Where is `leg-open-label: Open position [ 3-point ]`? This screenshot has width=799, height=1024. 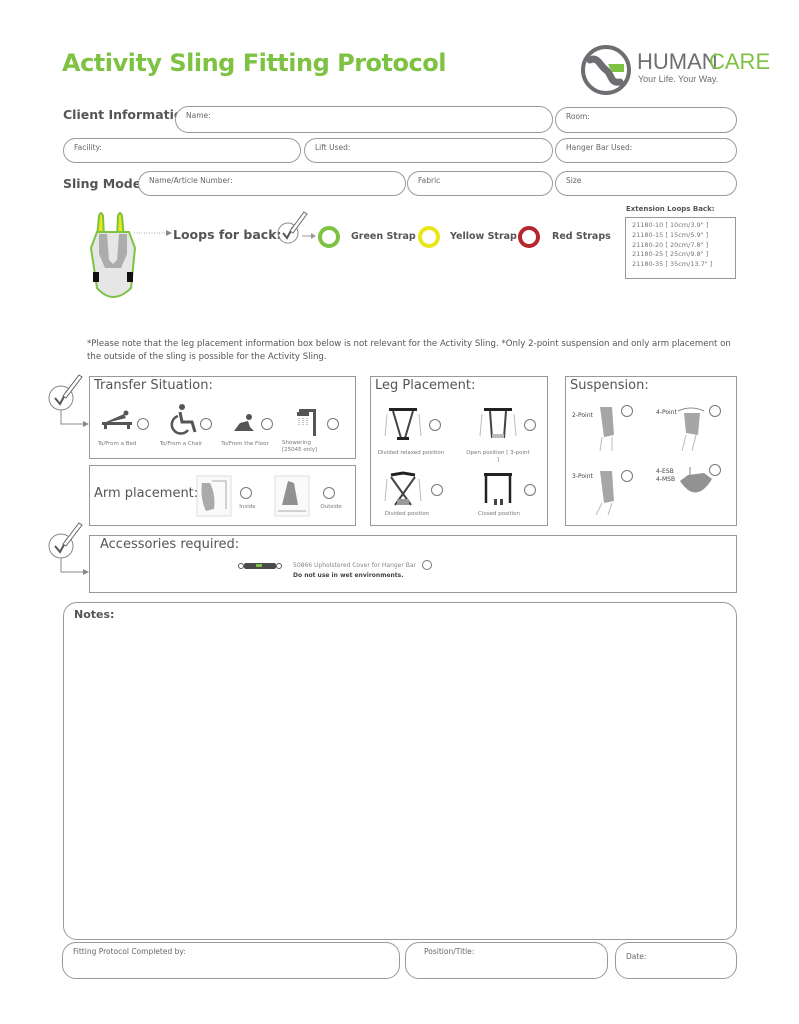 leg-open-label: Open position [ 3-point ] is located at coordinates (498, 457).